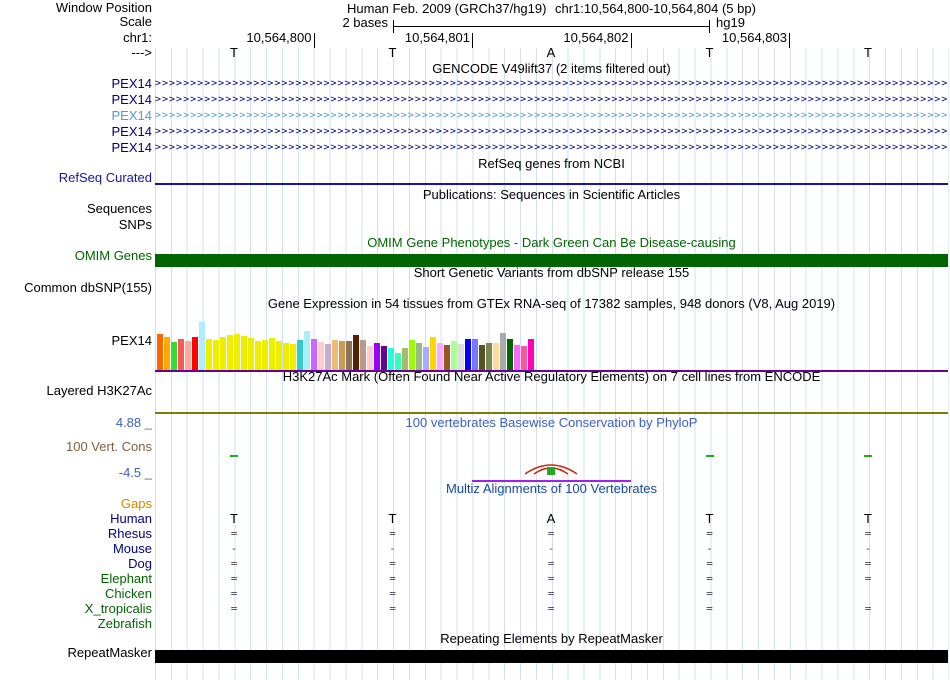 The width and height of the screenshot is (950, 680). I want to click on repeatmasker-label: RepeatMasker, so click(109, 653).